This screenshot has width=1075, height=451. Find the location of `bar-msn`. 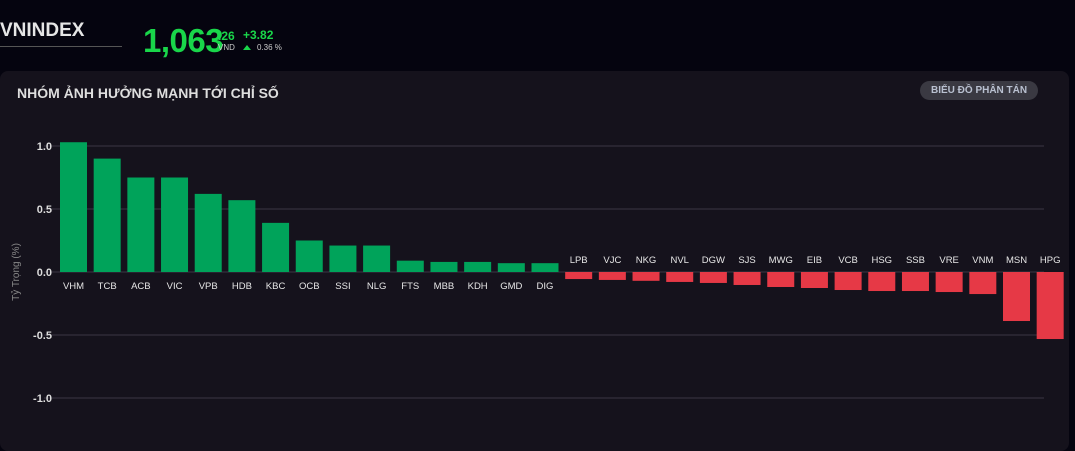

bar-msn is located at coordinates (1016, 297).